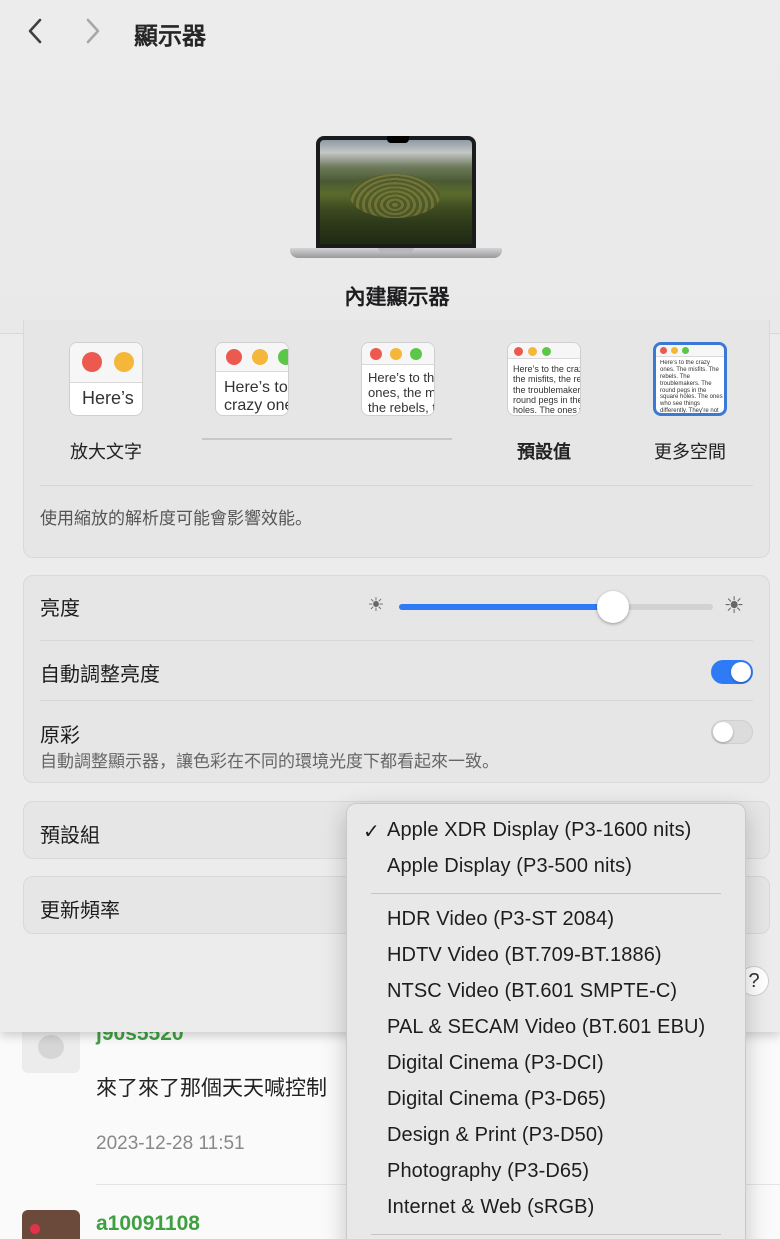 The height and width of the screenshot is (1239, 780). Describe the element at coordinates (148, 1224) in the screenshot. I see `forum-username: a10091108` at that location.